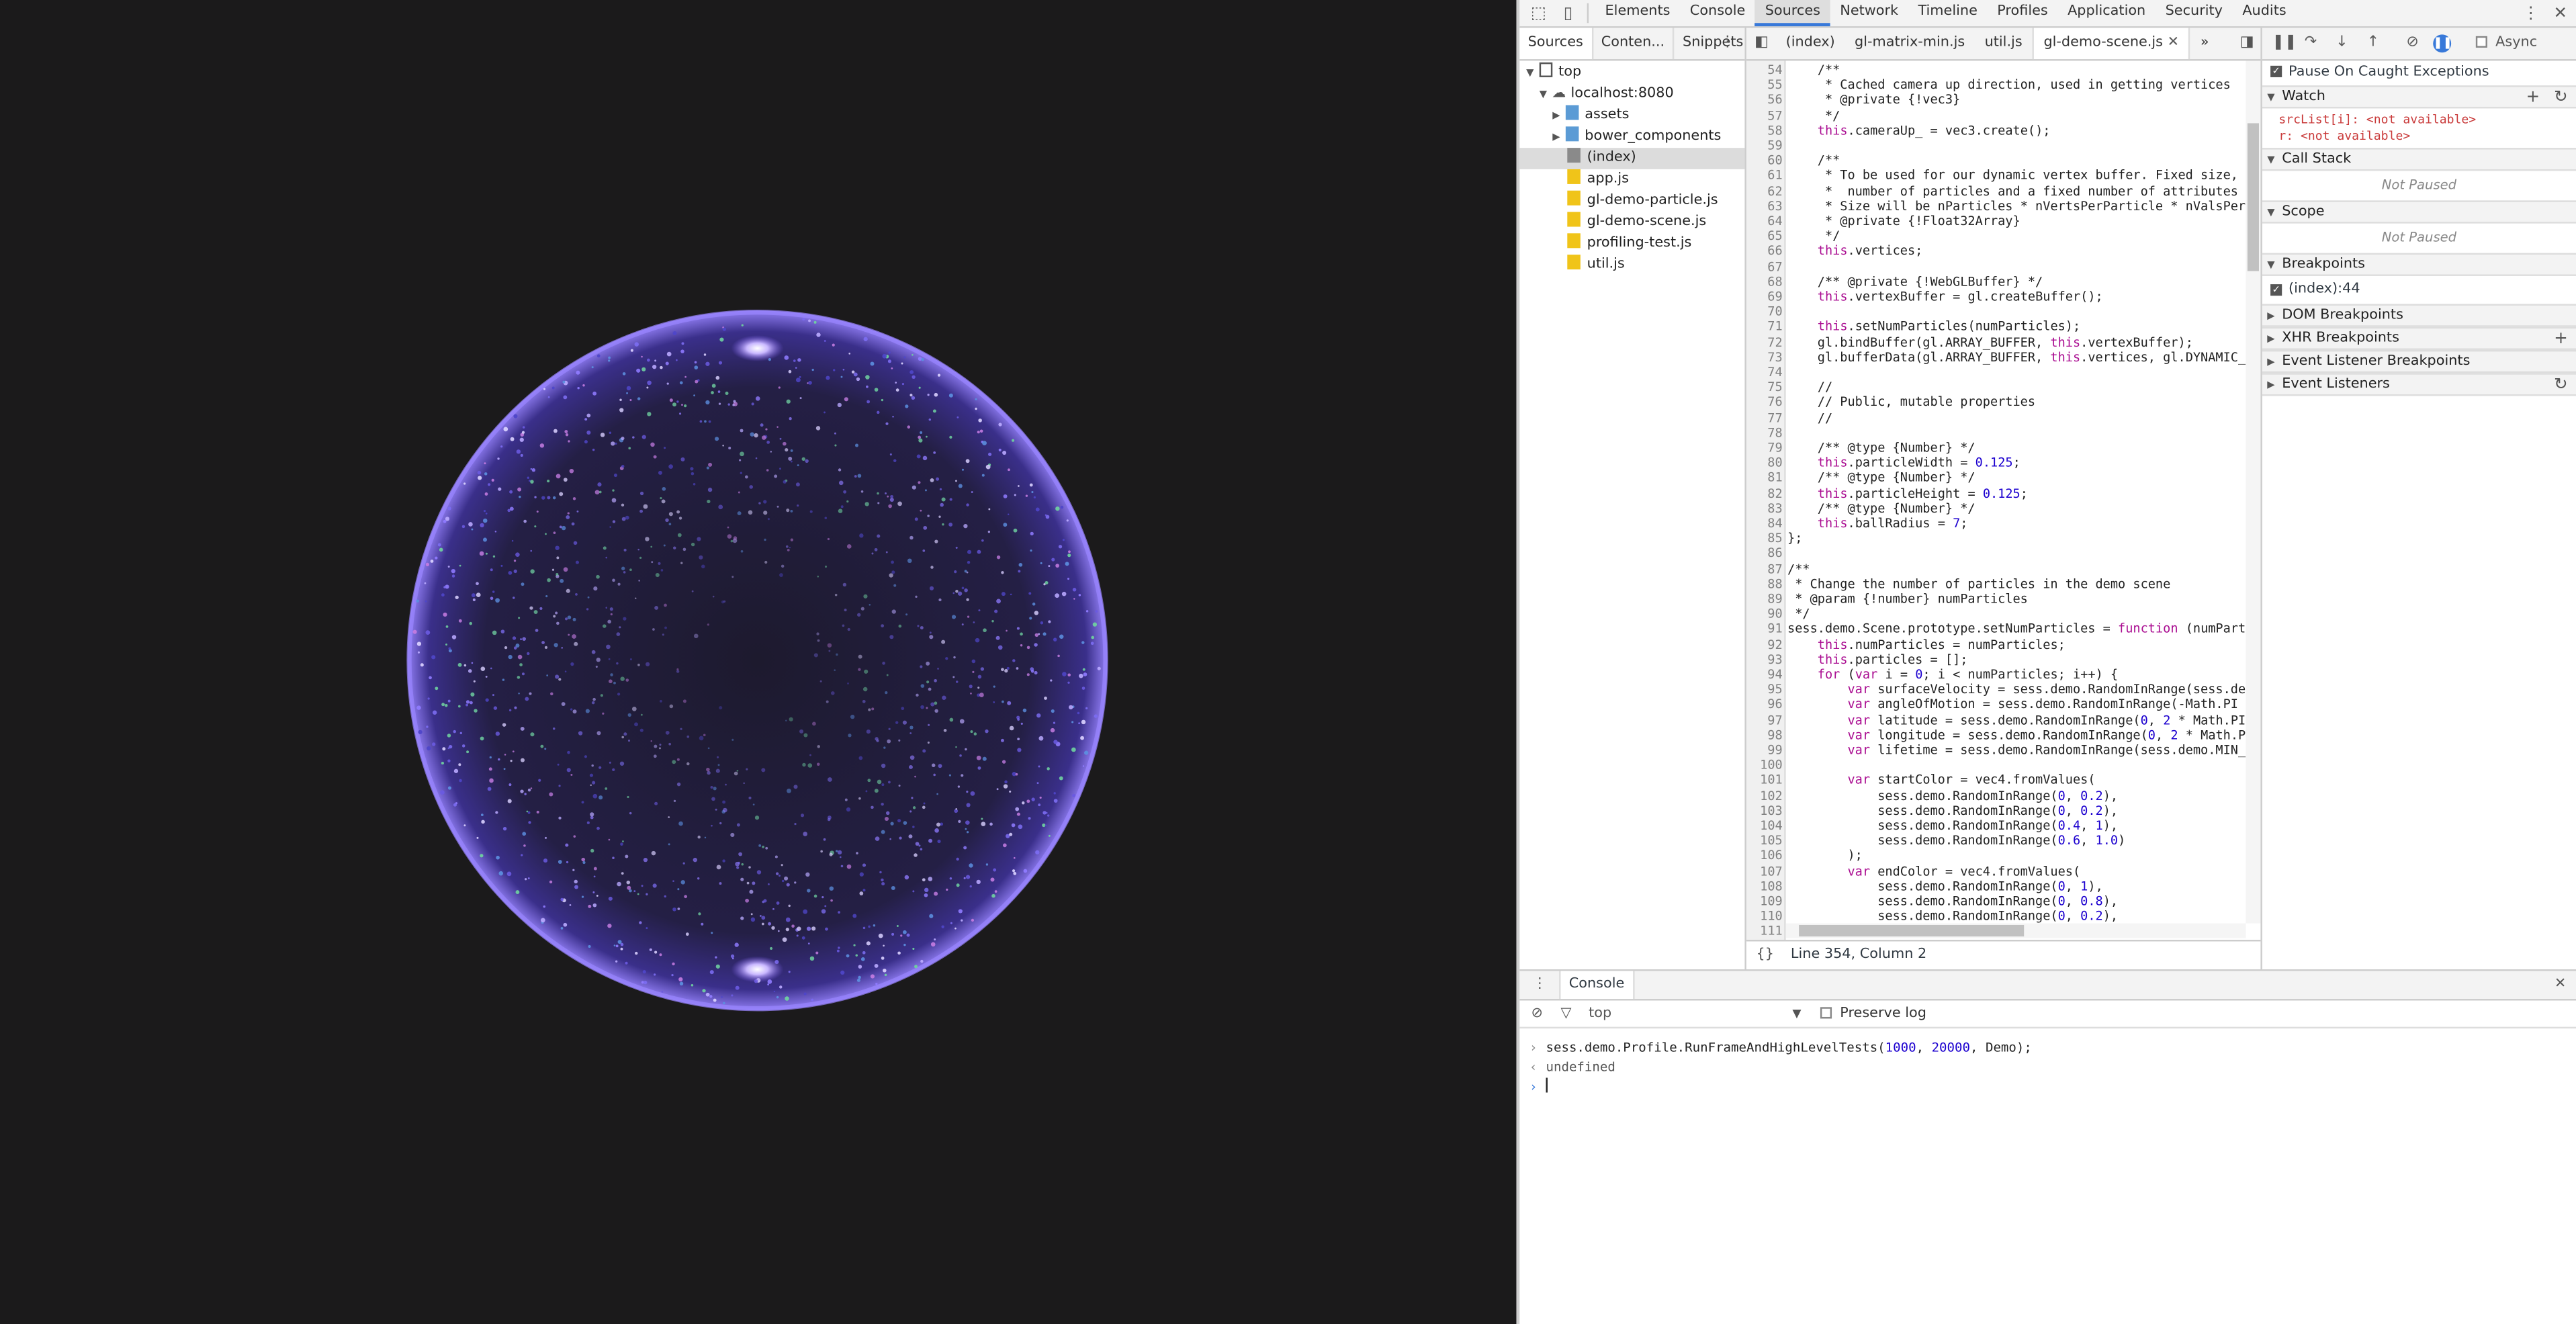 The width and height of the screenshot is (2576, 1324). I want to click on editor-tab-util: util.js, so click(2004, 43).